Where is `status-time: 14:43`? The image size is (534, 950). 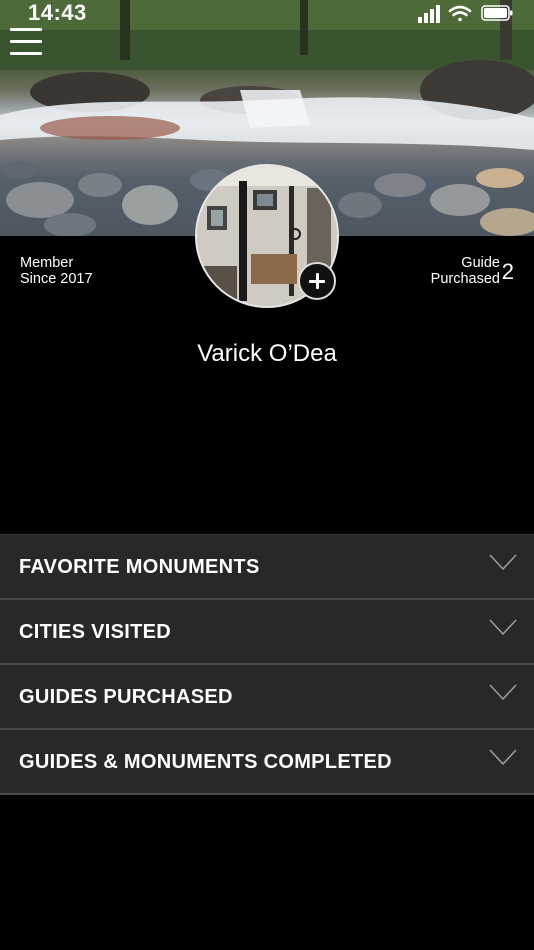 status-time: 14:43 is located at coordinates (57, 12).